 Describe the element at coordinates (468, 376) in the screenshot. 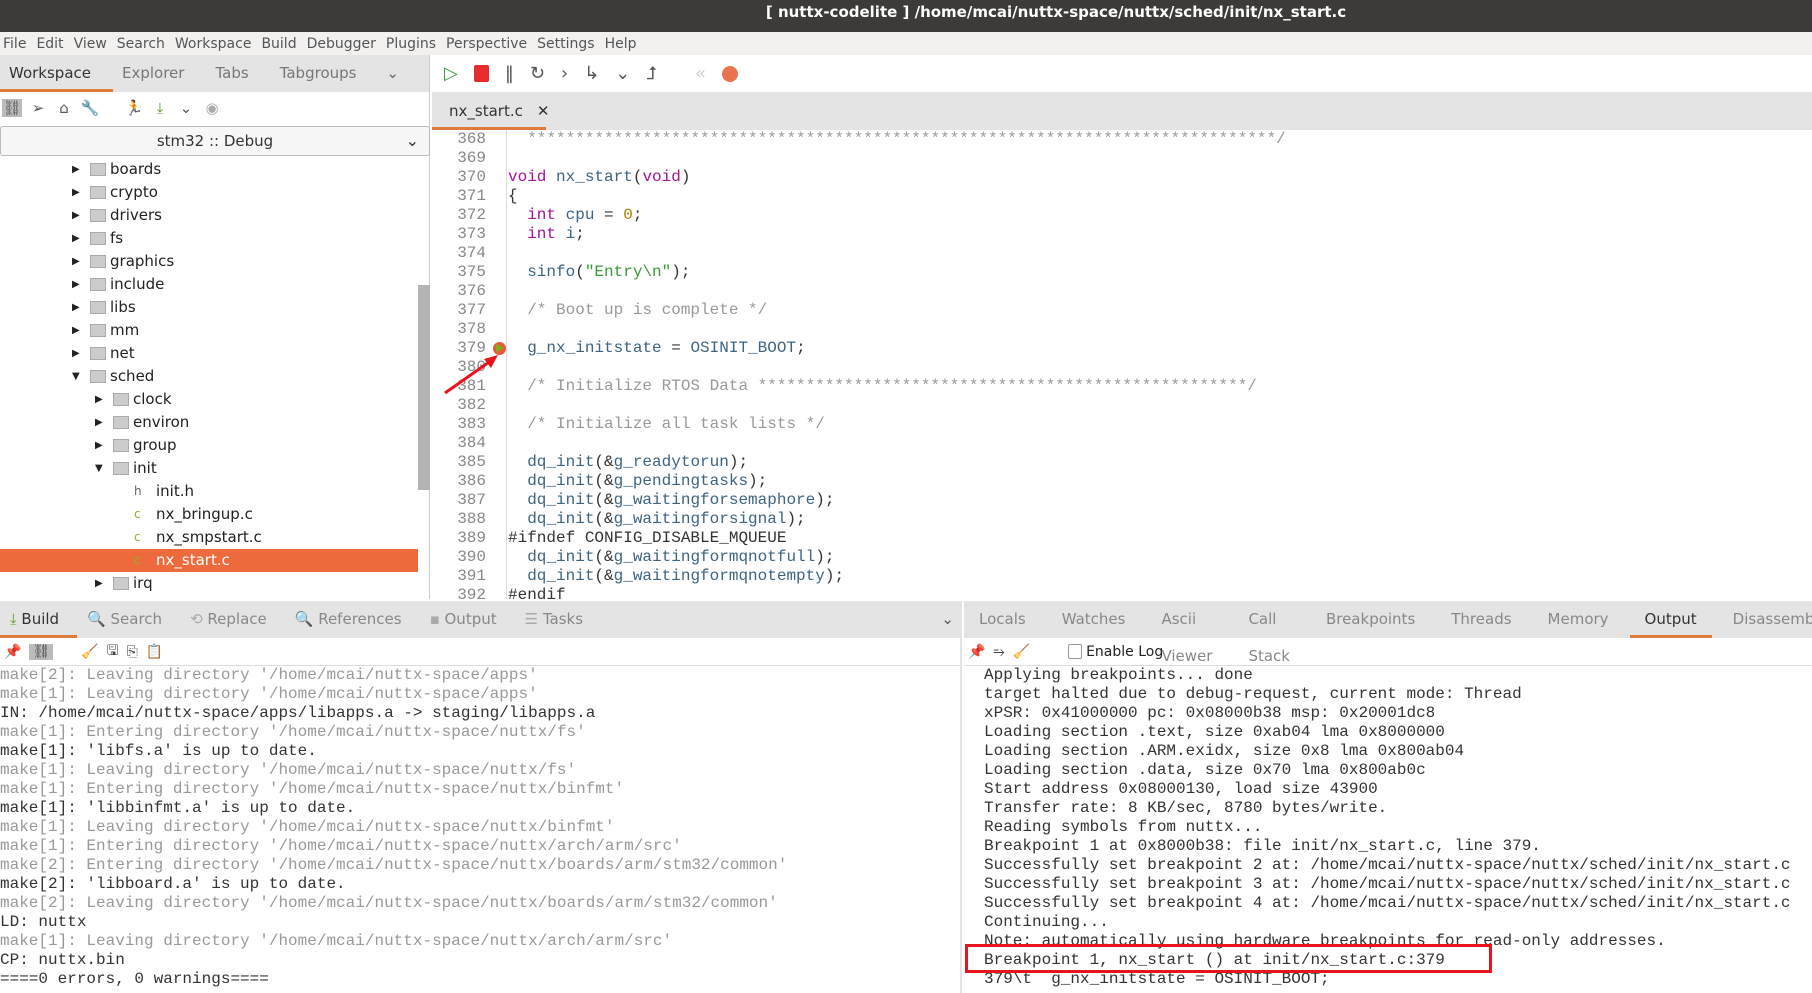

I see `annotation-arrow-line` at that location.